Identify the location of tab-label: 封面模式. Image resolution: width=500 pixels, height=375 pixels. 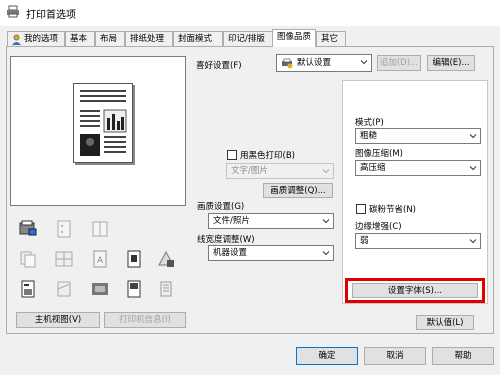
(195, 39).